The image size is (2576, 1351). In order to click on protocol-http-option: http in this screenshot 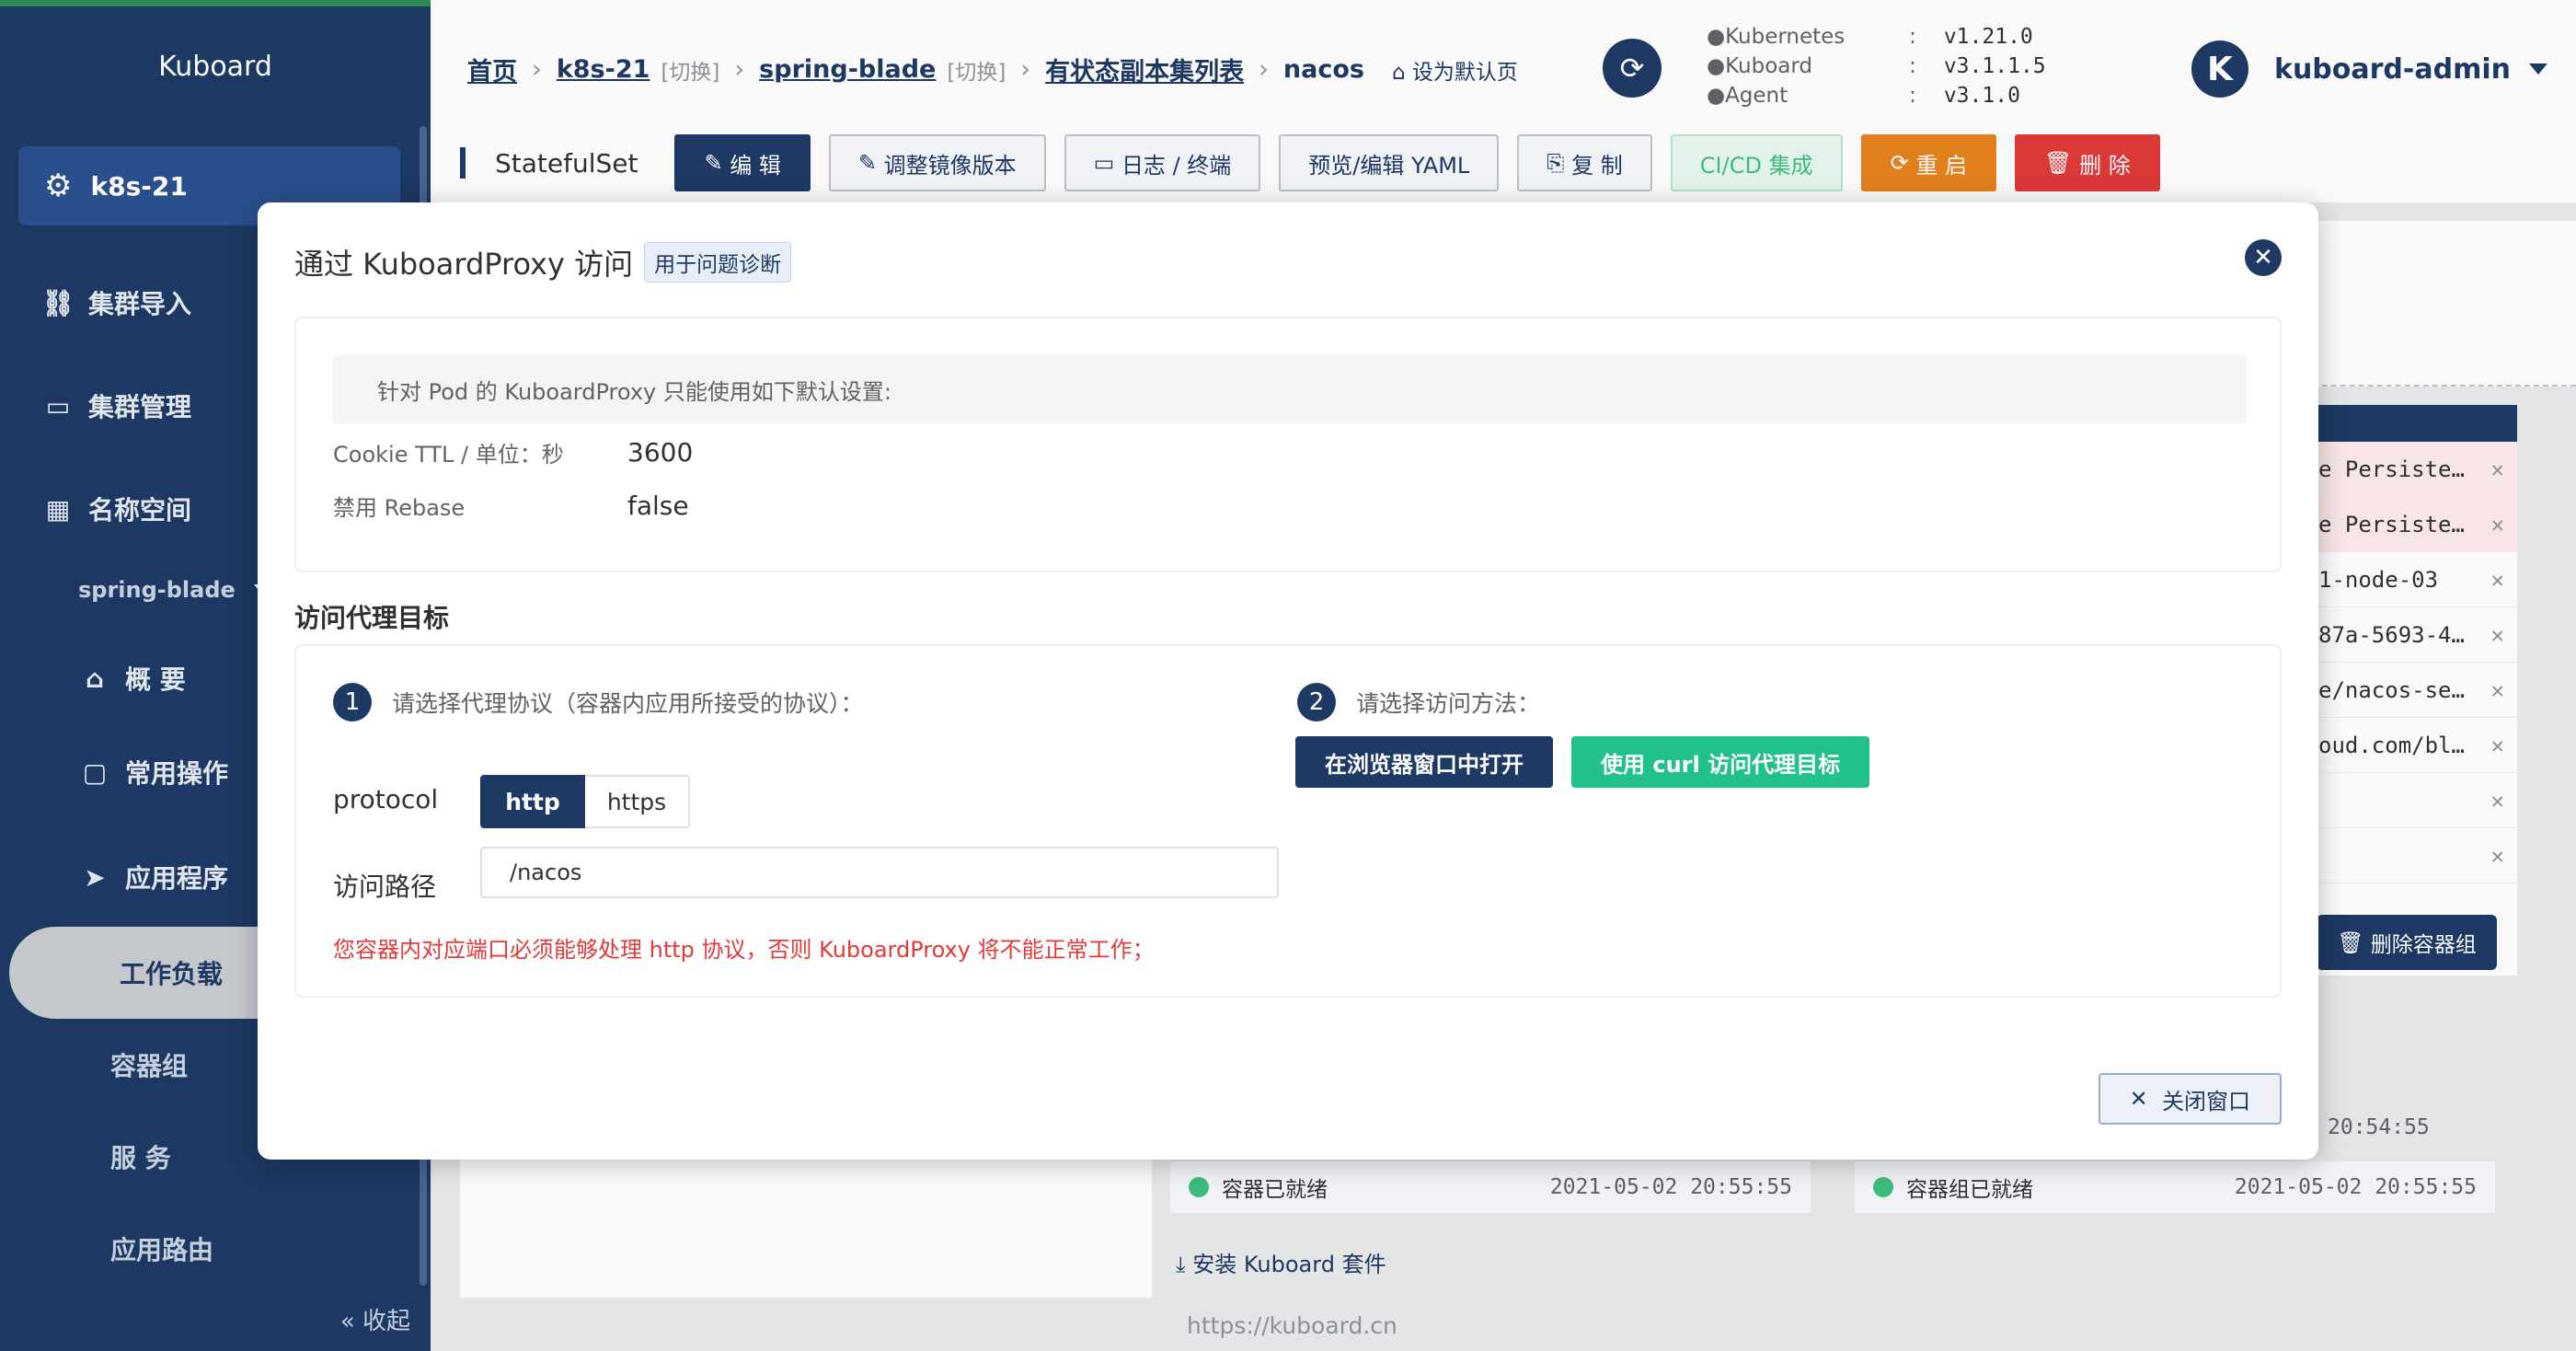, I will do `click(532, 801)`.